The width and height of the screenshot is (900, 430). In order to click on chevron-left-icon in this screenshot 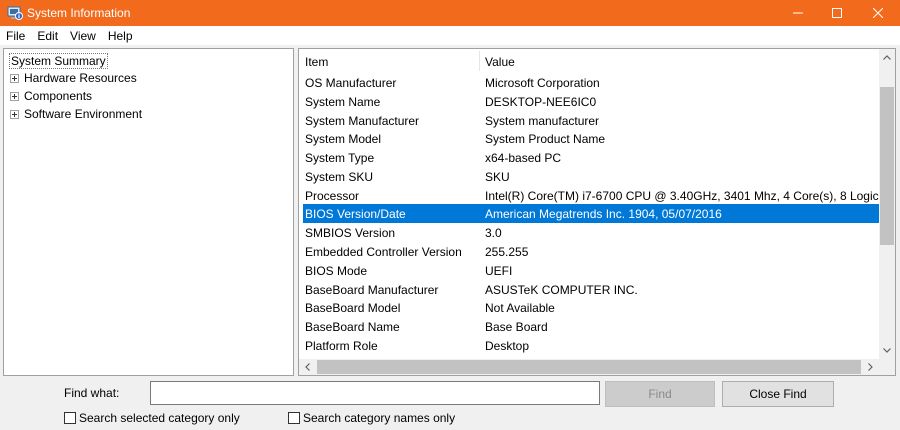, I will do `click(307, 367)`.